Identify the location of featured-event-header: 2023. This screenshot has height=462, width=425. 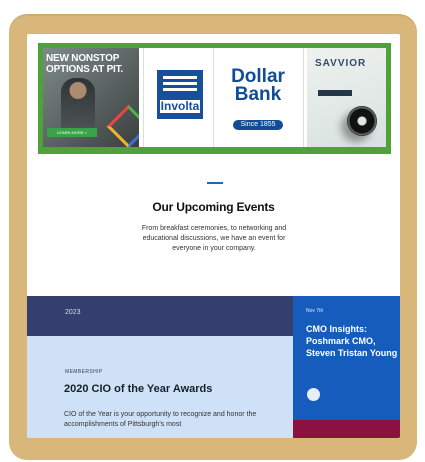
(160, 316).